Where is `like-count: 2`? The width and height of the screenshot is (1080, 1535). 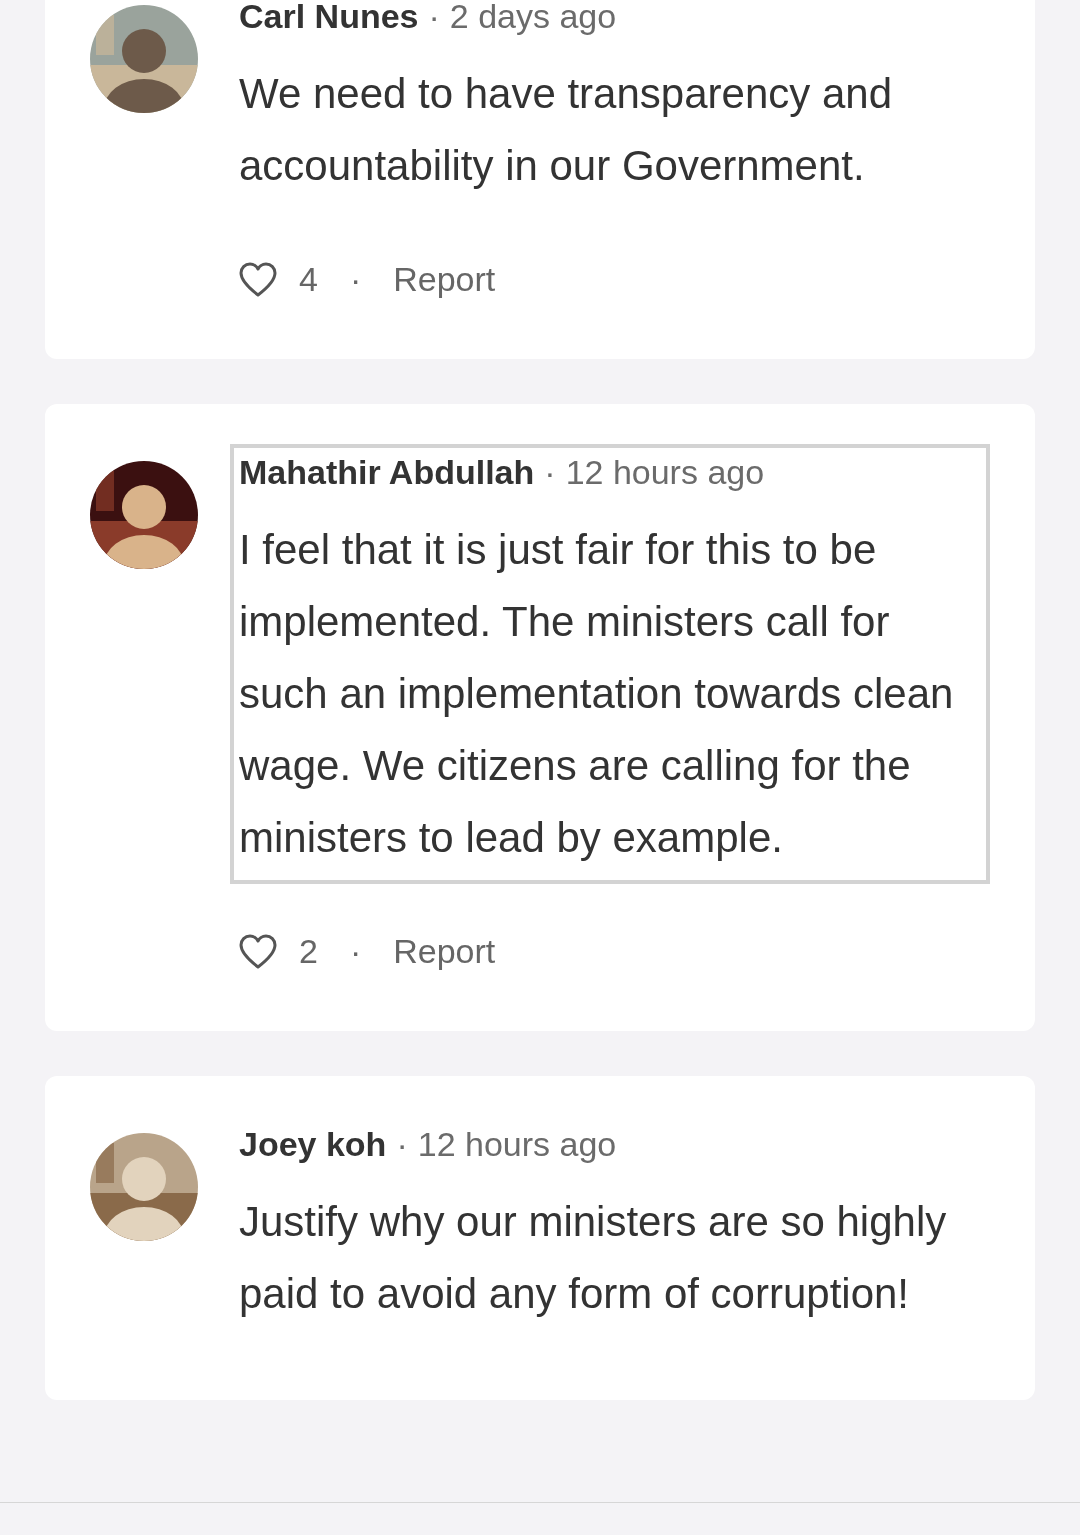 like-count: 2 is located at coordinates (308, 951).